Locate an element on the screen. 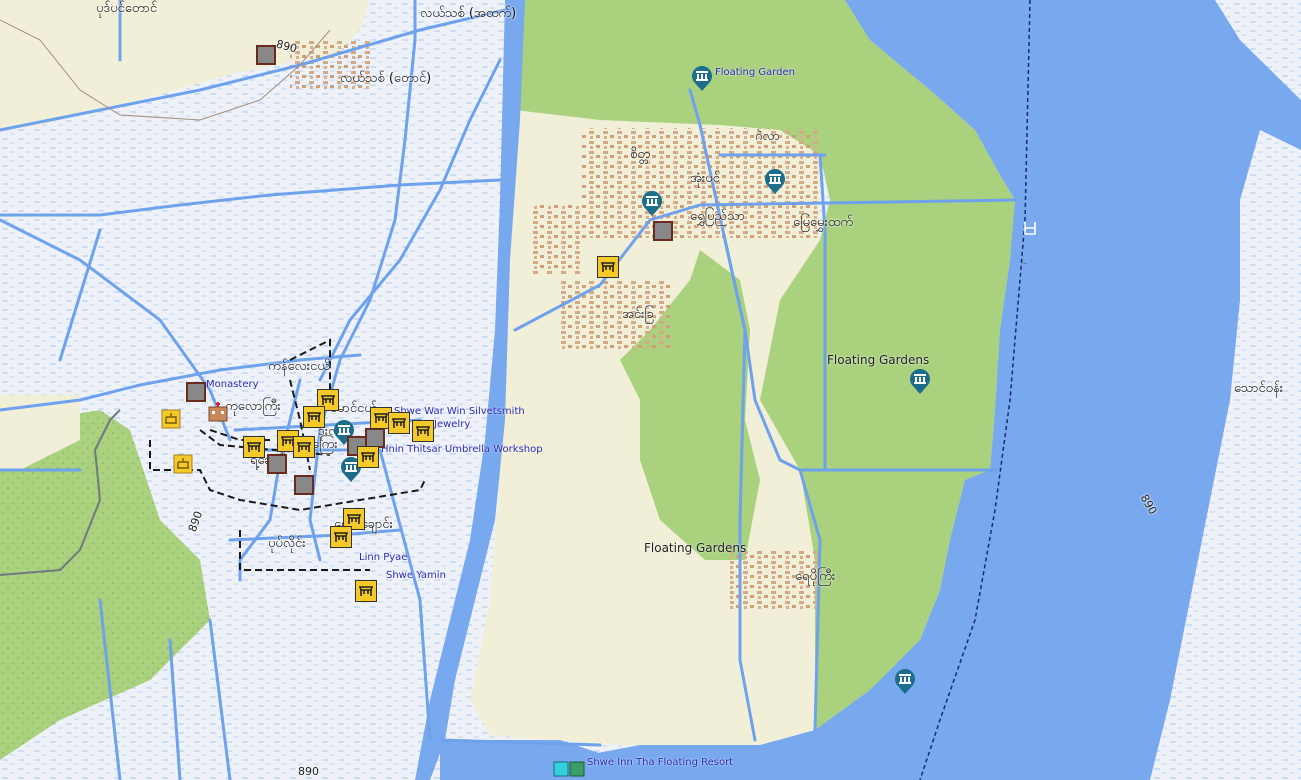 This screenshot has height=780, width=1301. place-label: စိတ္တ is located at coordinates (640, 155).